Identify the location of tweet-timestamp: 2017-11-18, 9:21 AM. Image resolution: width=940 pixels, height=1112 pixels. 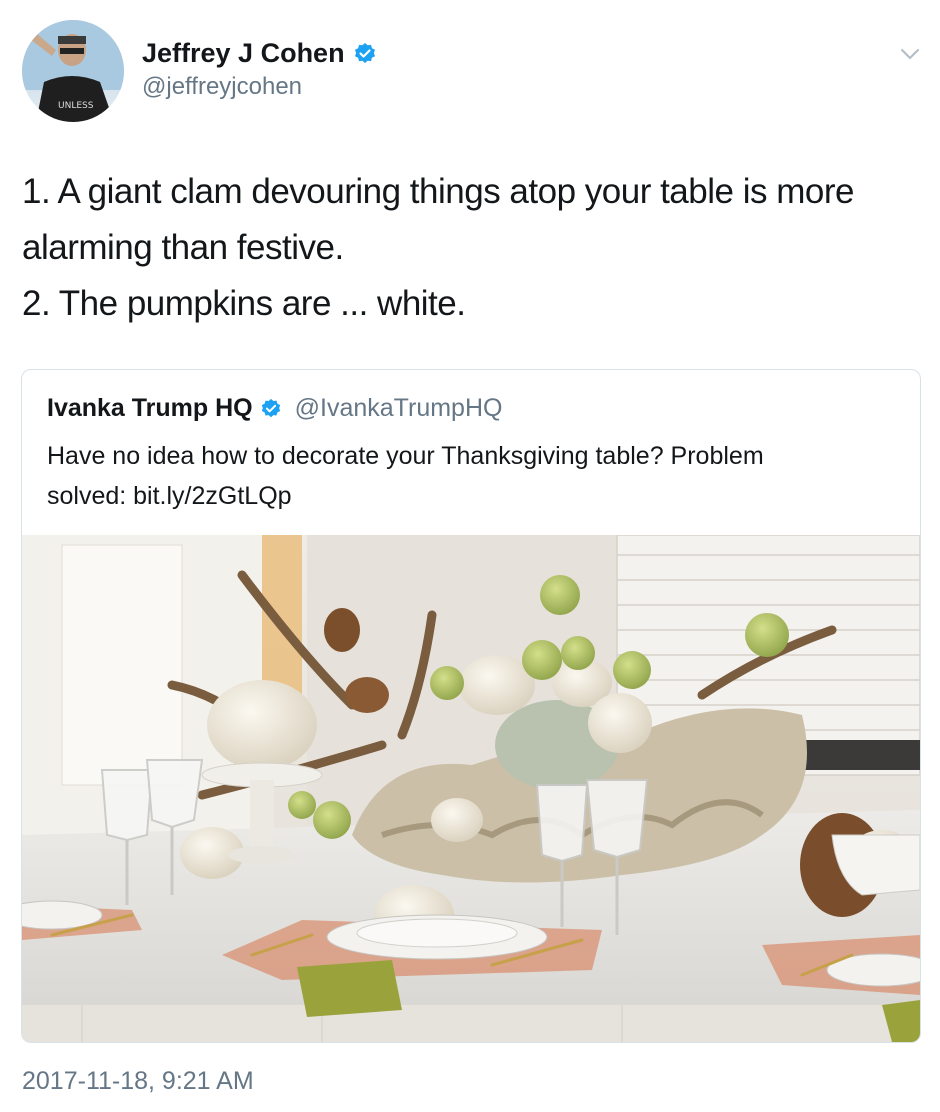
(138, 1081).